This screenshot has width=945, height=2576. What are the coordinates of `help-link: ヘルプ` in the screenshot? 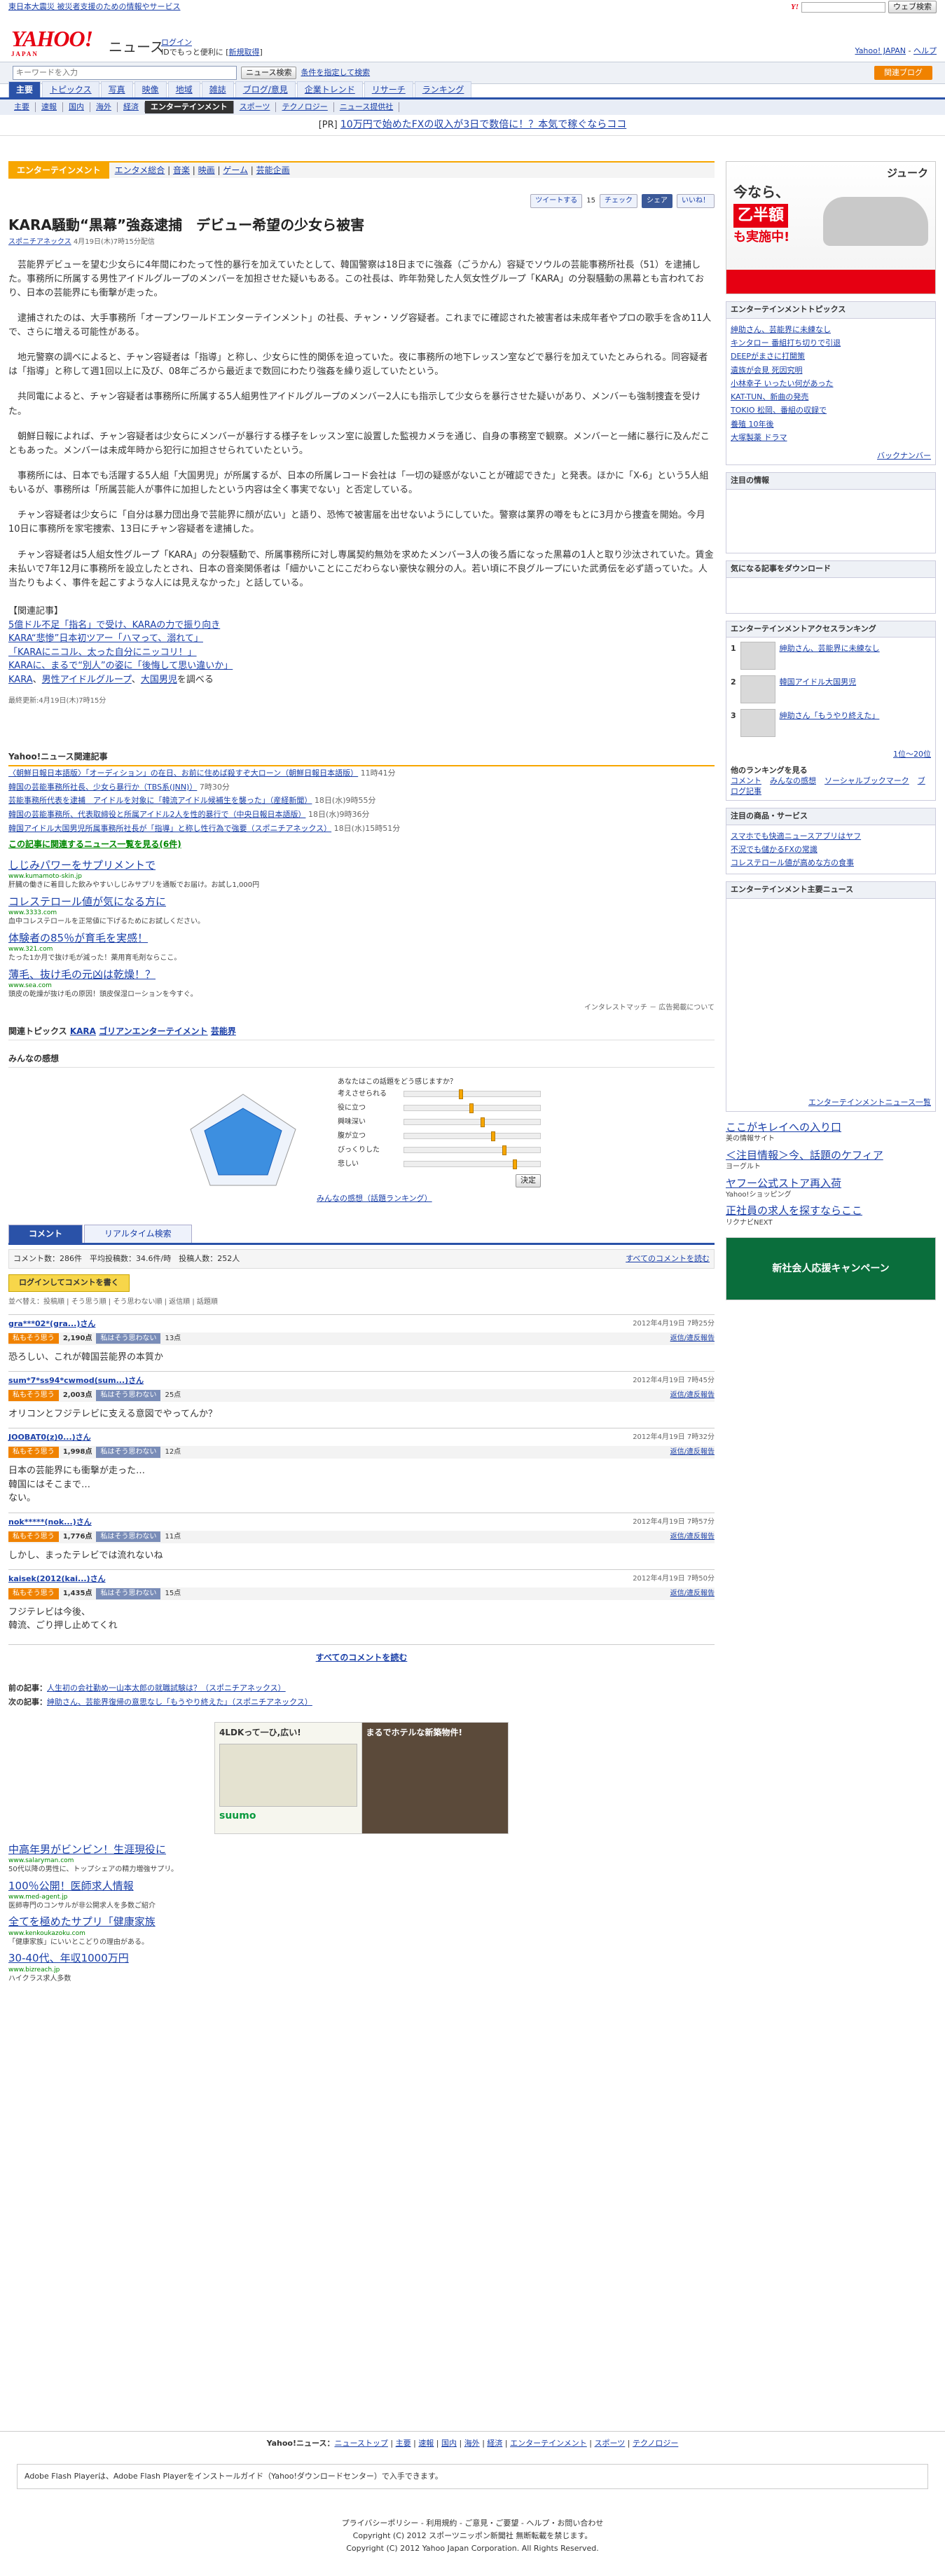 It's located at (925, 50).